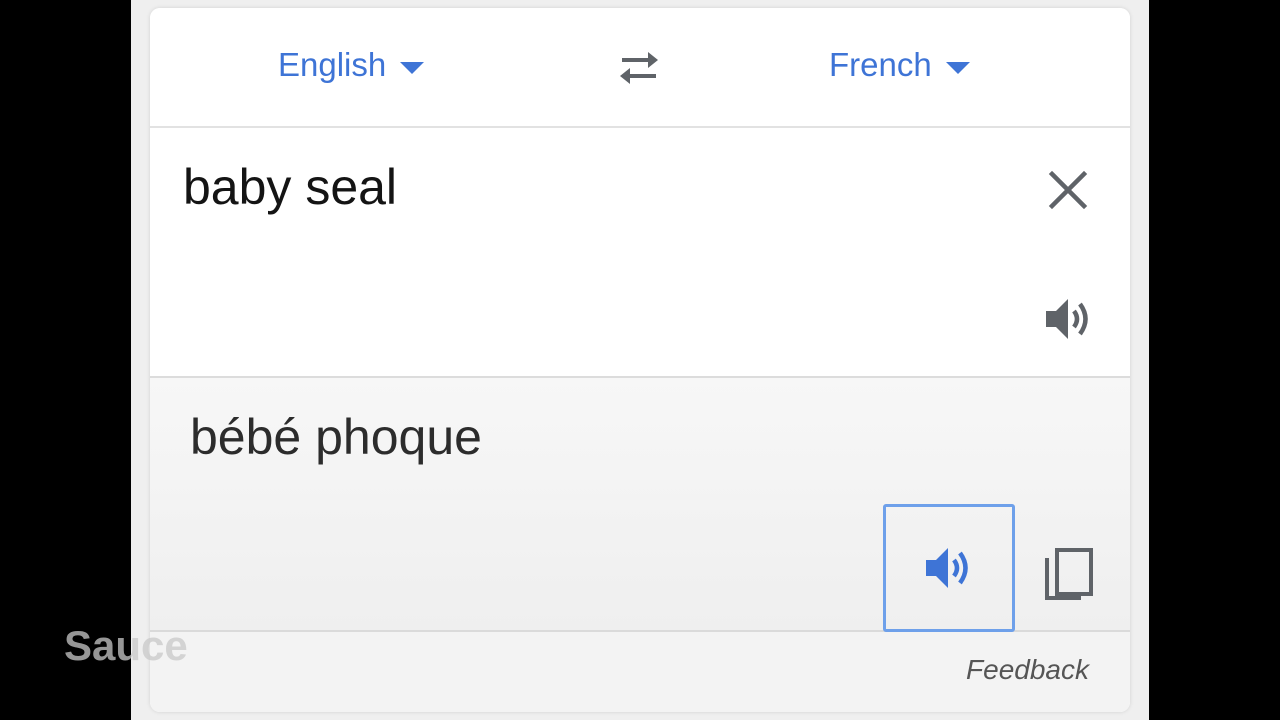 This screenshot has height=720, width=1280. I want to click on watermark-text: Sauce, so click(126, 645).